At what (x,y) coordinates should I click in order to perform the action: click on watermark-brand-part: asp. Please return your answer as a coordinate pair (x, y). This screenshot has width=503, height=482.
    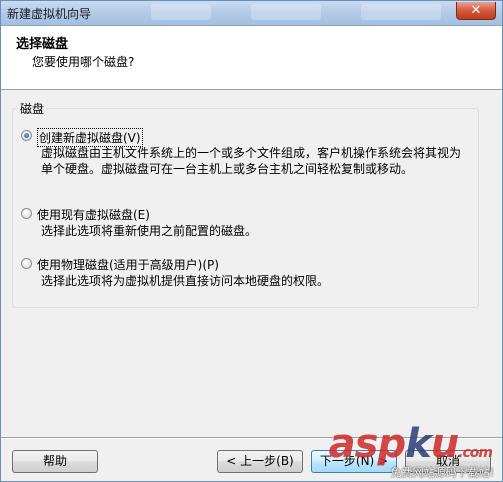
    Looking at the image, I should click on (367, 444).